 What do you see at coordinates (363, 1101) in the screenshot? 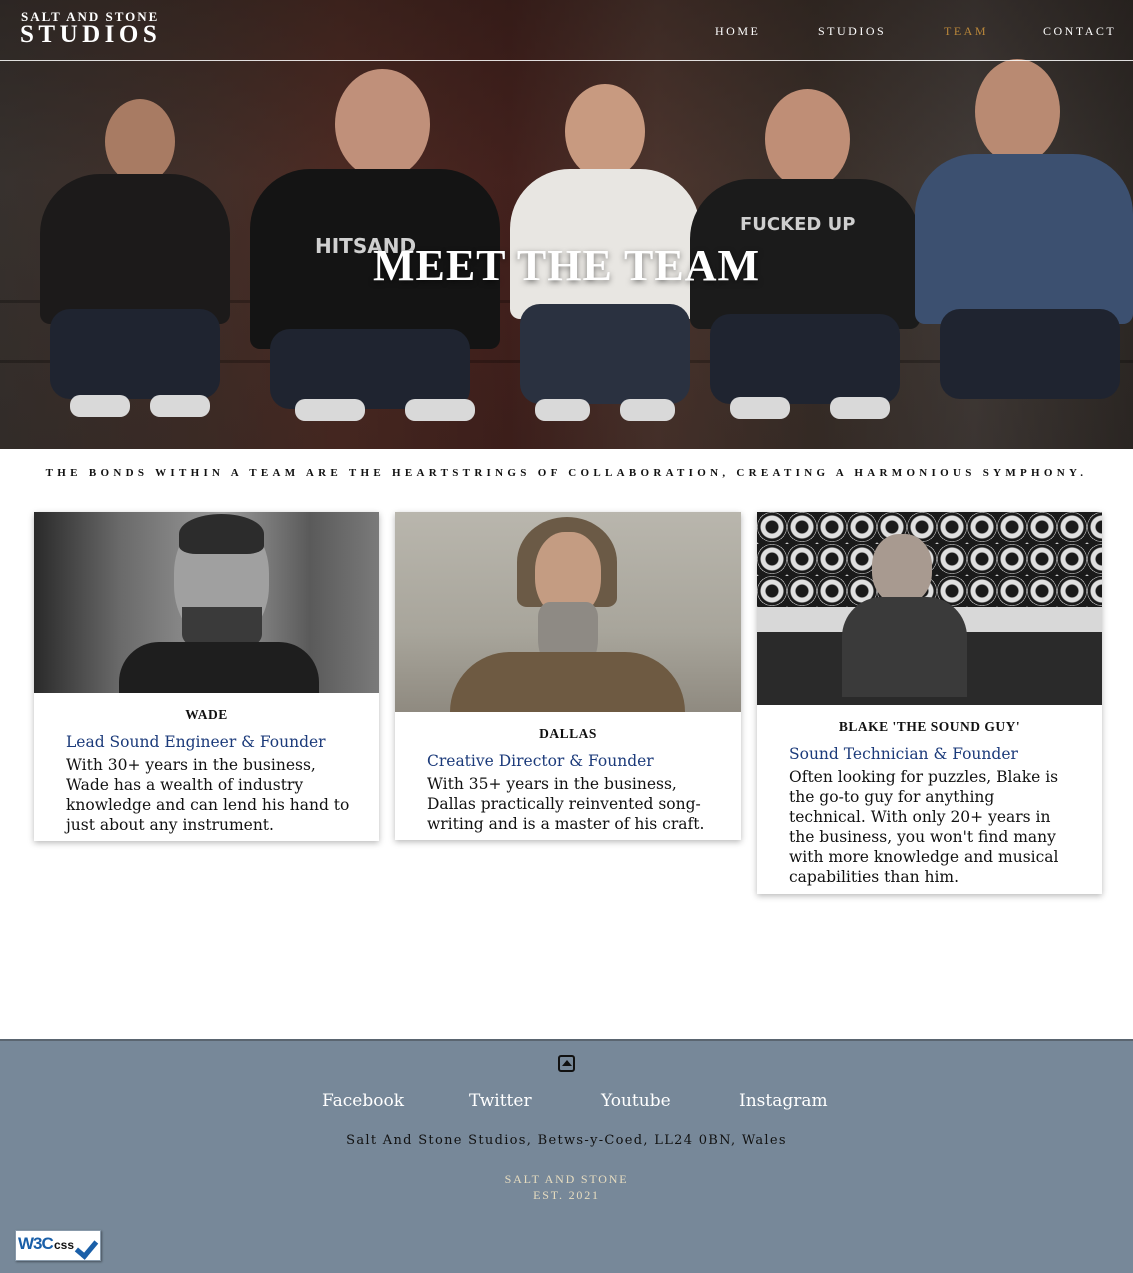
I see `facebook-link: Facebook` at bounding box center [363, 1101].